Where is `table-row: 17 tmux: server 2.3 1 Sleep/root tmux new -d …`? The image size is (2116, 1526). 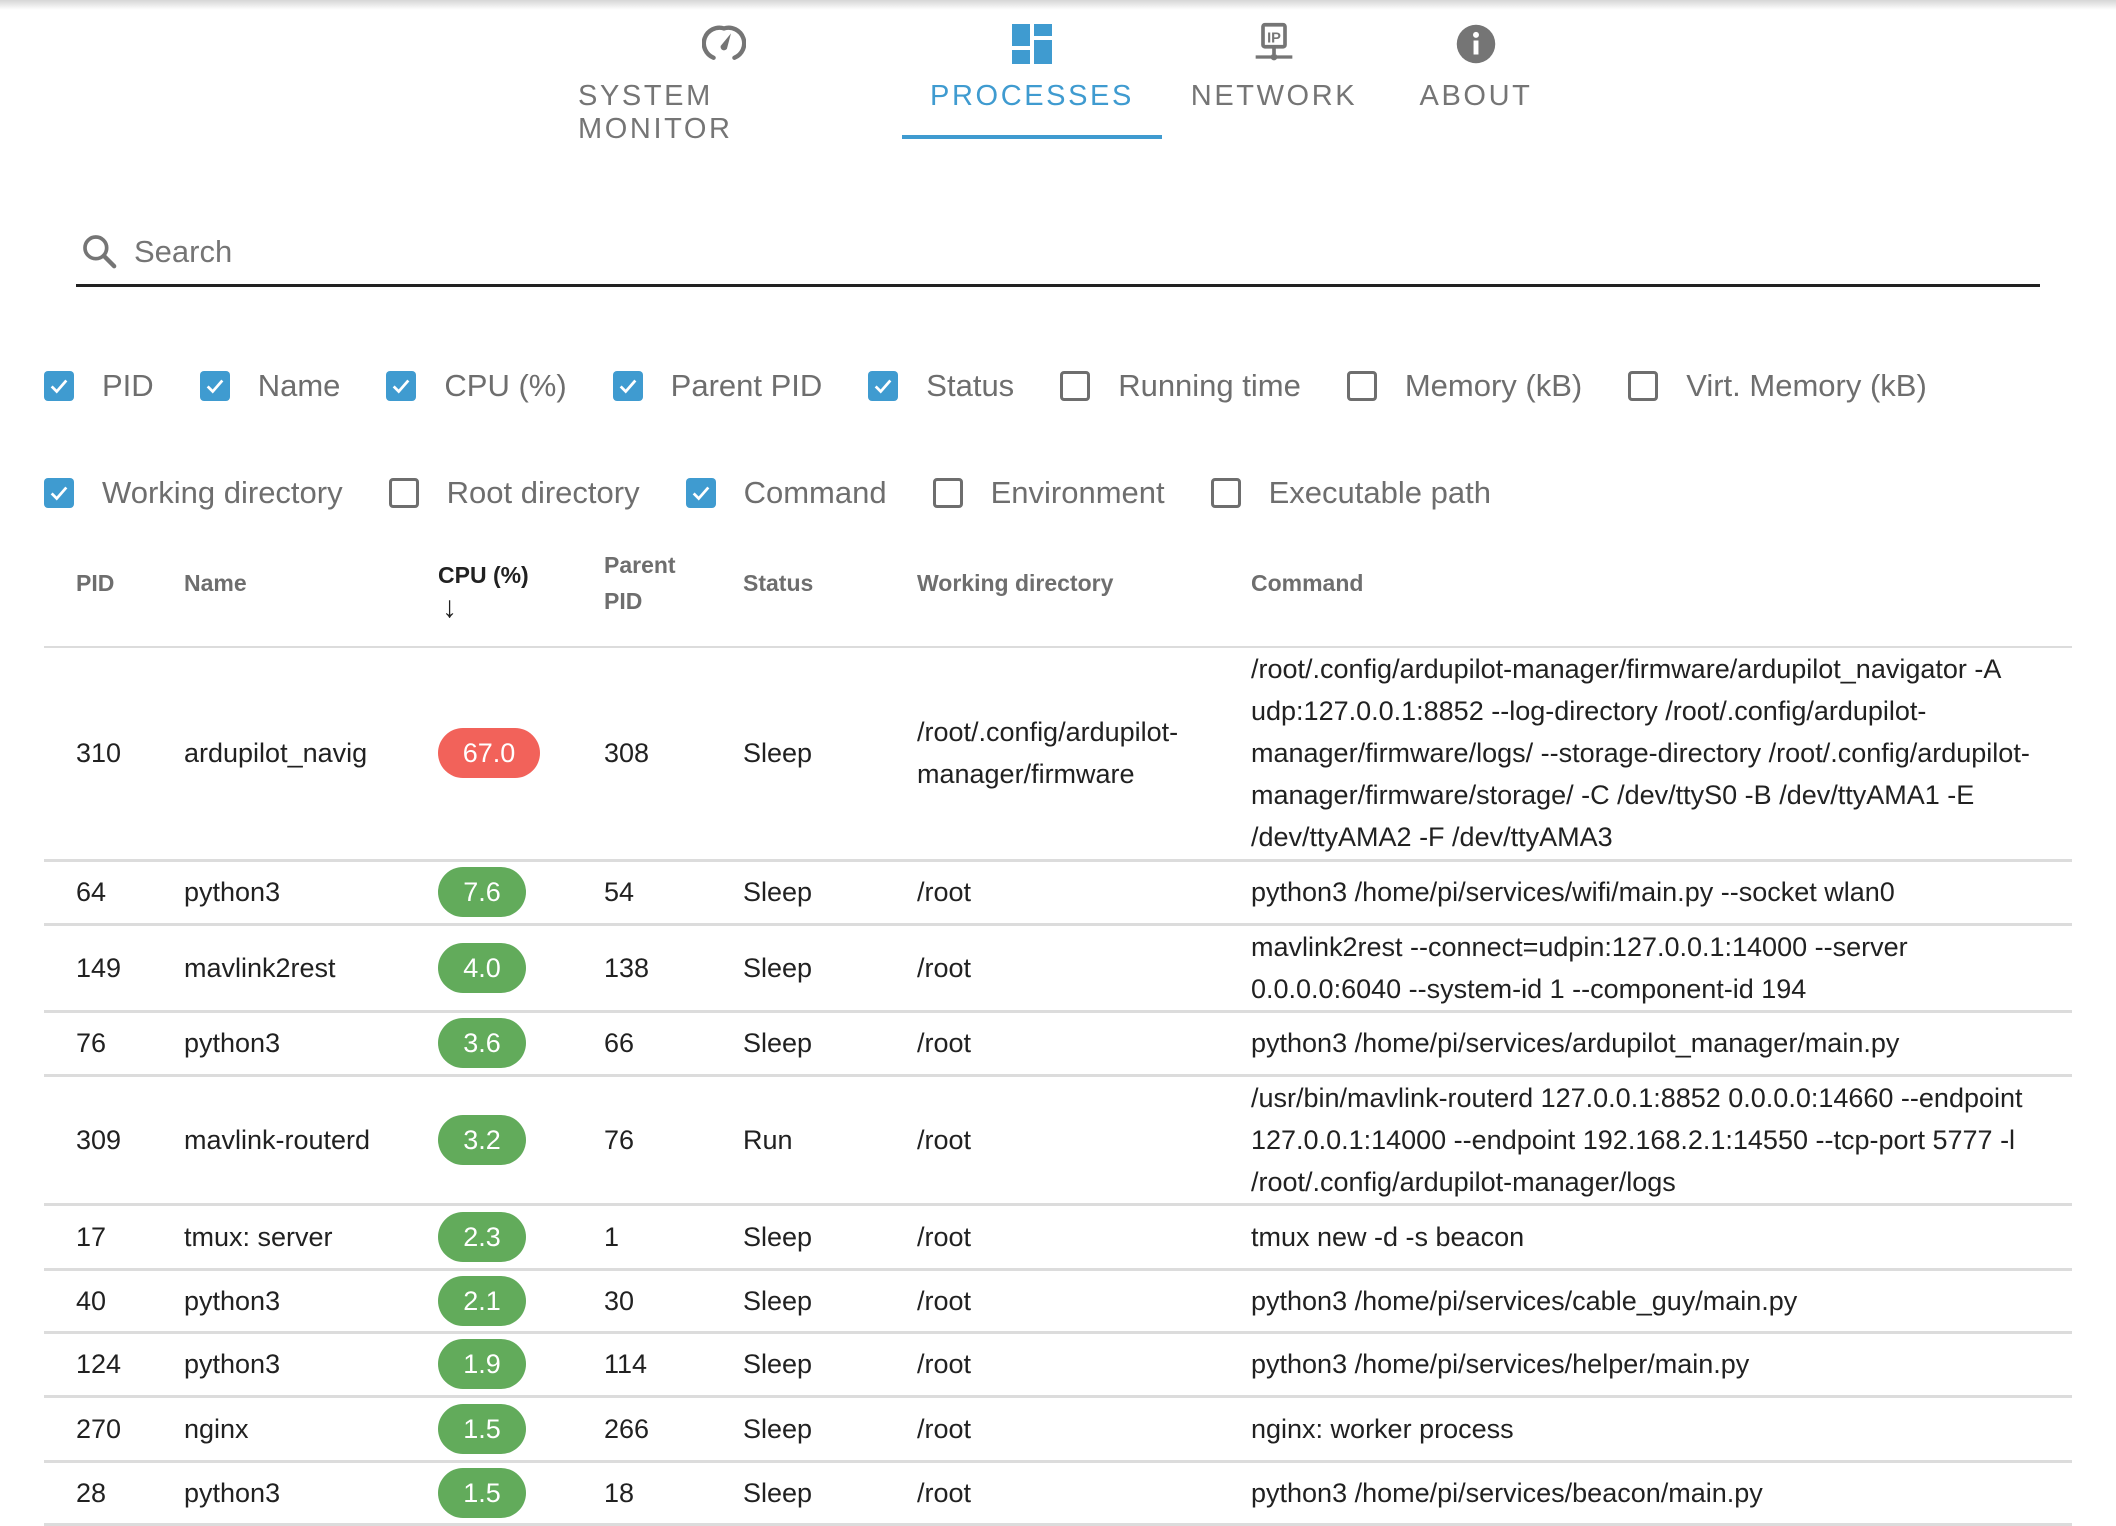
table-row: 17 tmux: server 2.3 1 Sleep/root tmux new -d … is located at coordinates (1058, 1237).